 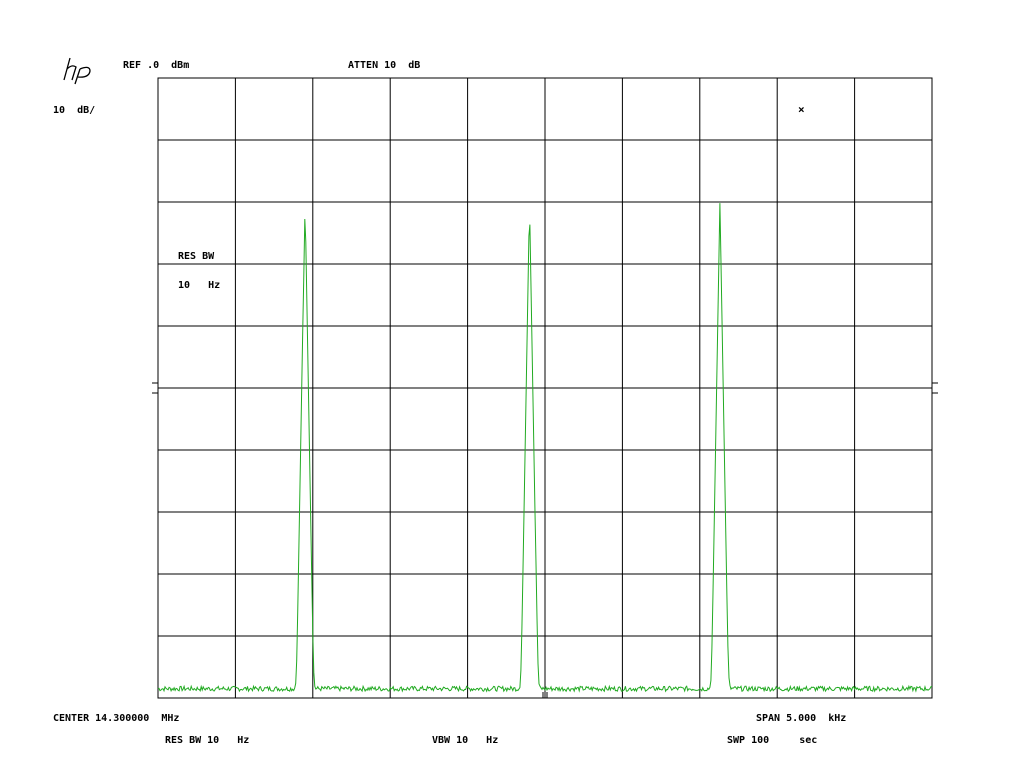 I want to click on res-bw-value: 10 Hz, so click(x=199, y=285).